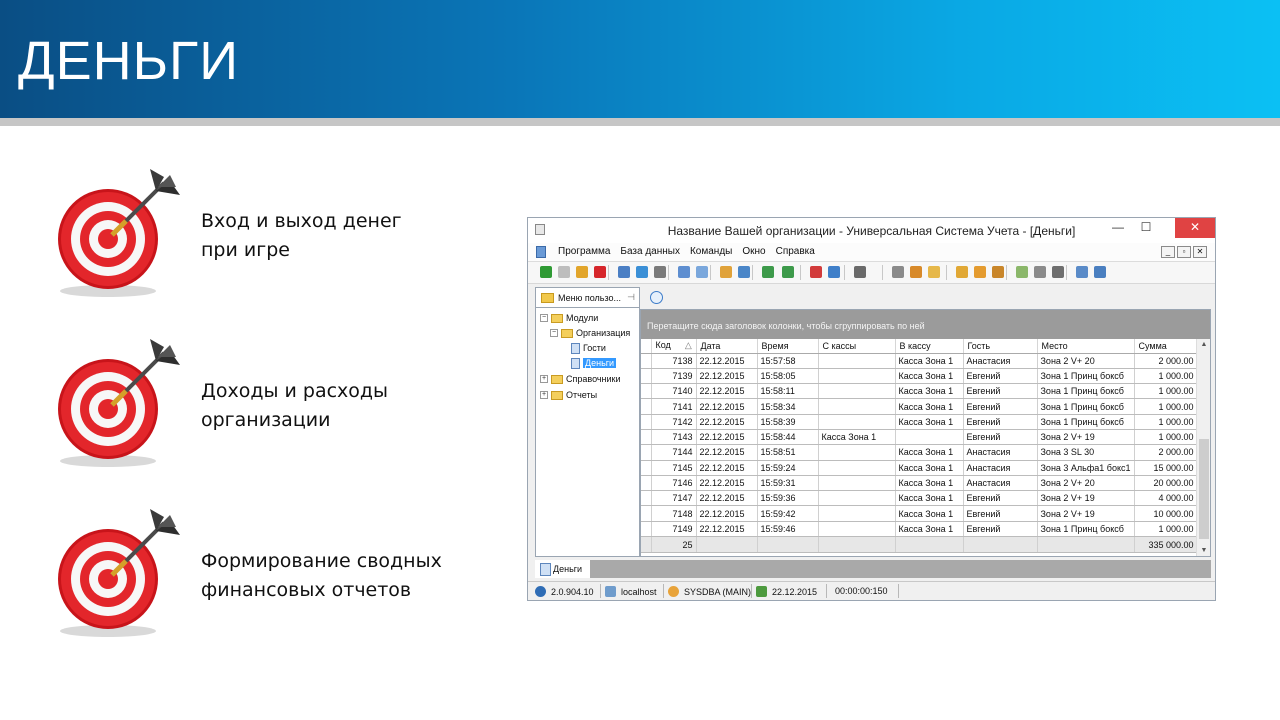 The width and height of the screenshot is (1280, 720). Describe the element at coordinates (564, 272) in the screenshot. I see `copy-icon` at that location.